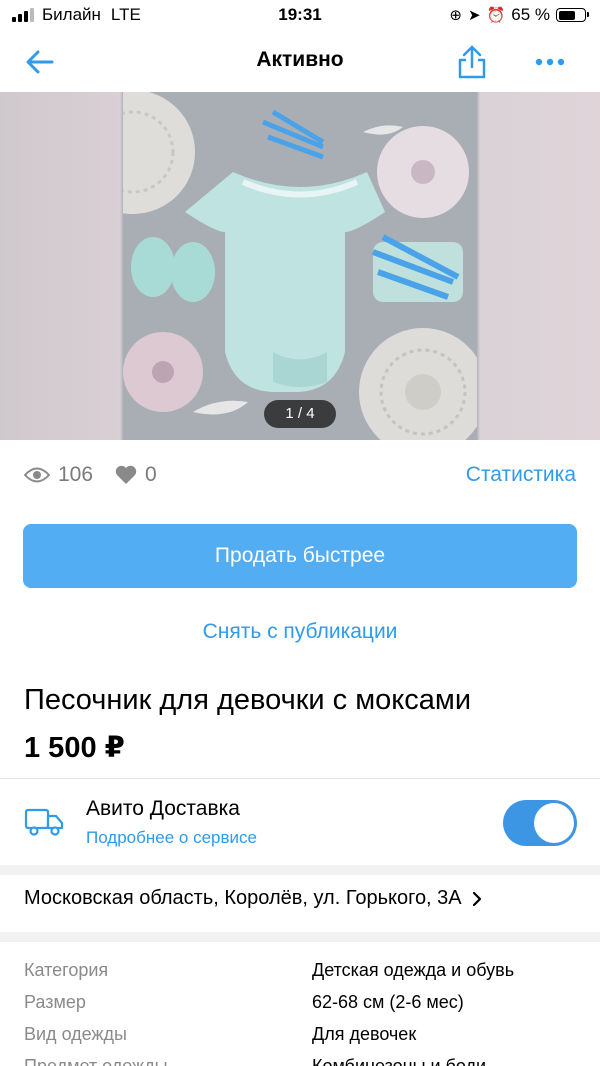 This screenshot has height=1066, width=600. I want to click on chevron-right-icon, so click(476, 898).